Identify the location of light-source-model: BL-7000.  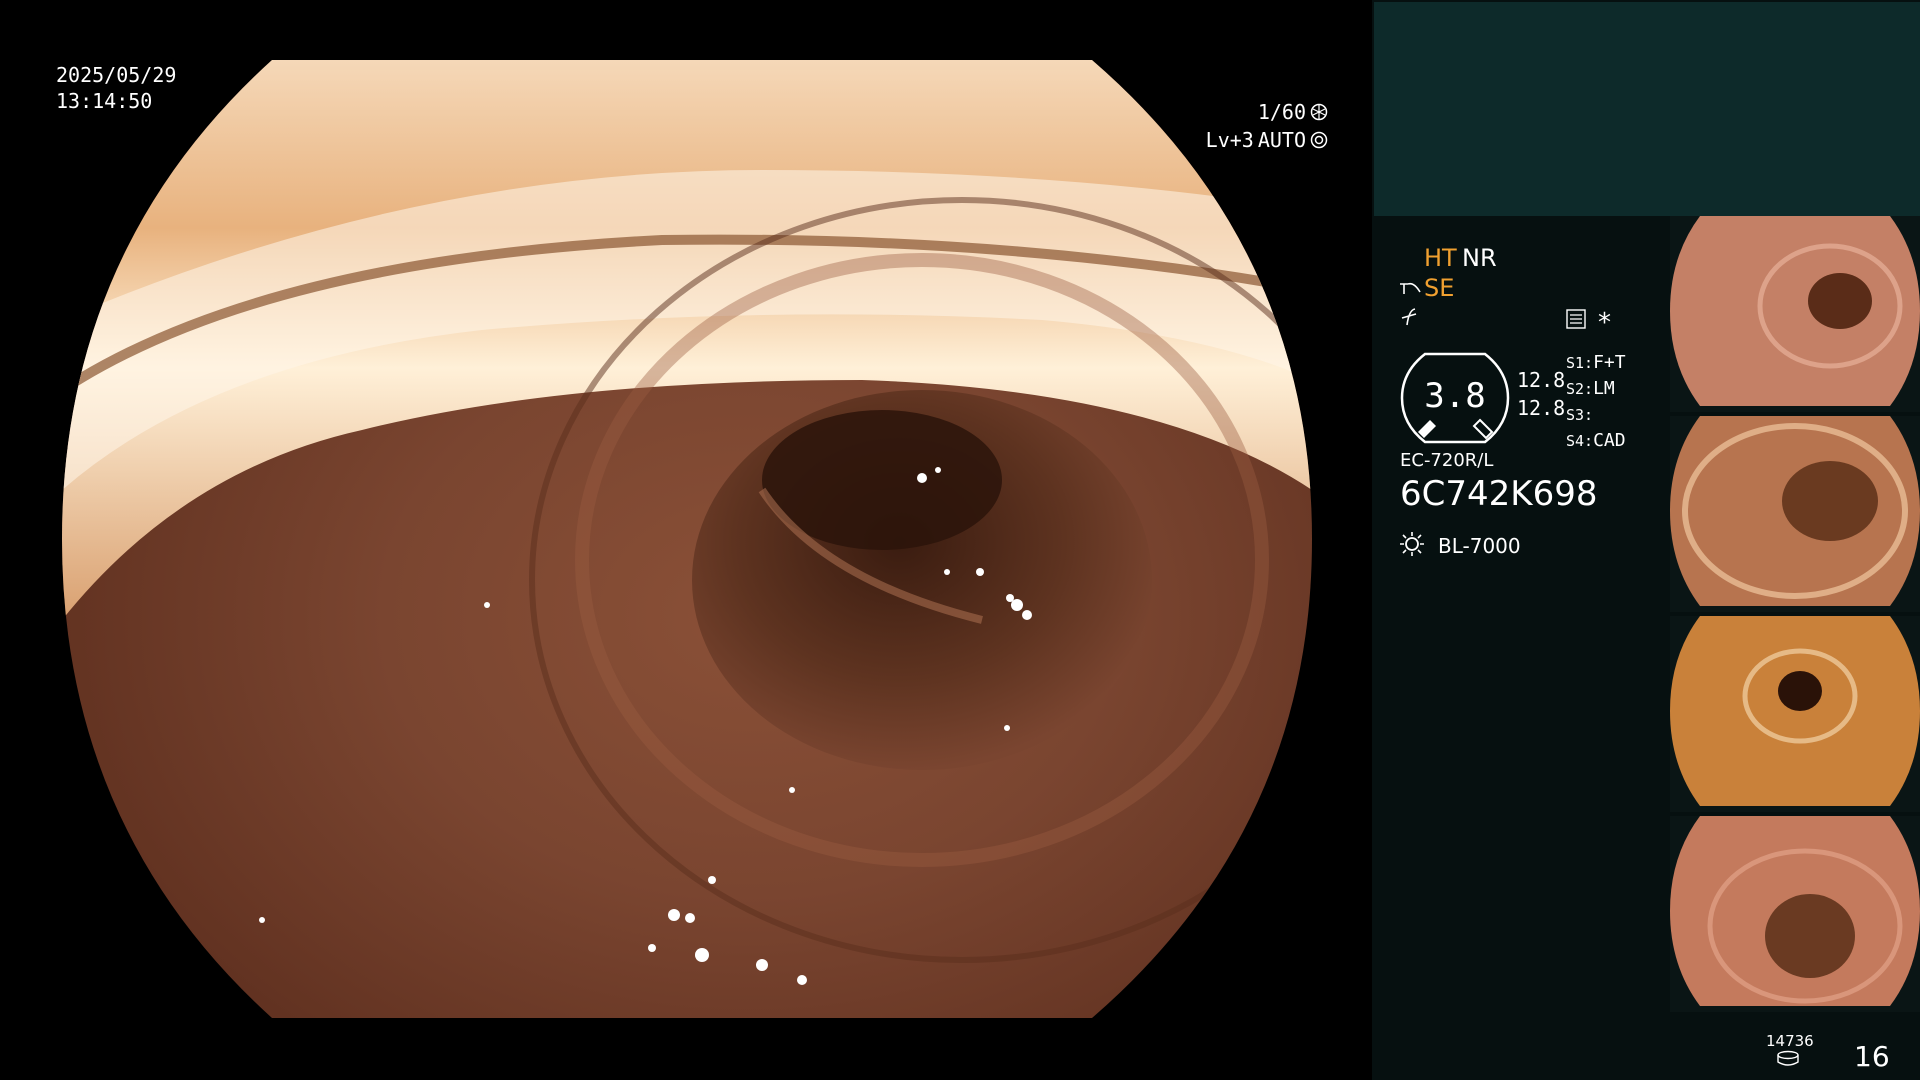
(1479, 546).